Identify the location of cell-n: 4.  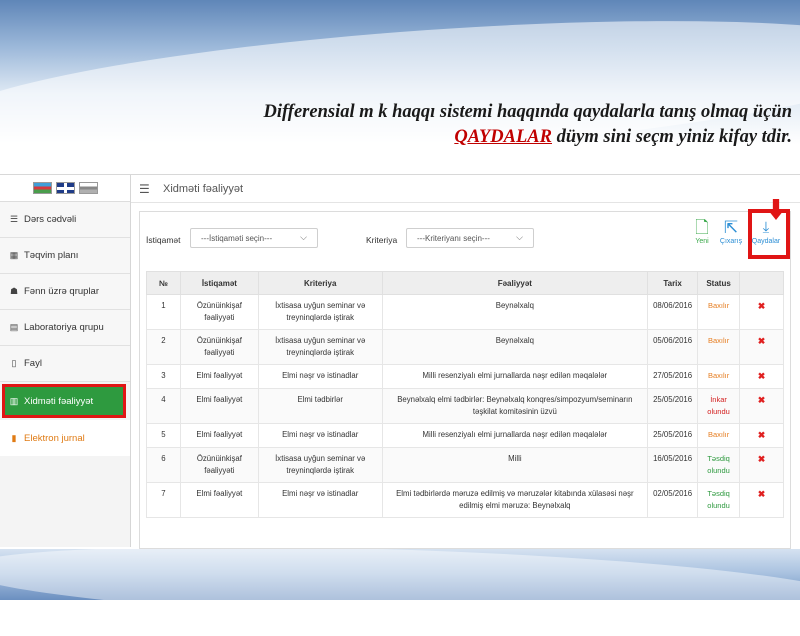
(163, 406).